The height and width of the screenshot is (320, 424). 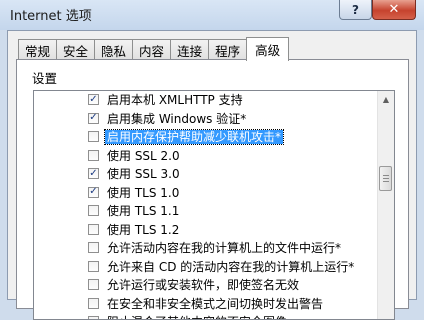 I want to click on setting-row: 启用内存保护帮助减少联机攻击*, so click(x=205, y=137).